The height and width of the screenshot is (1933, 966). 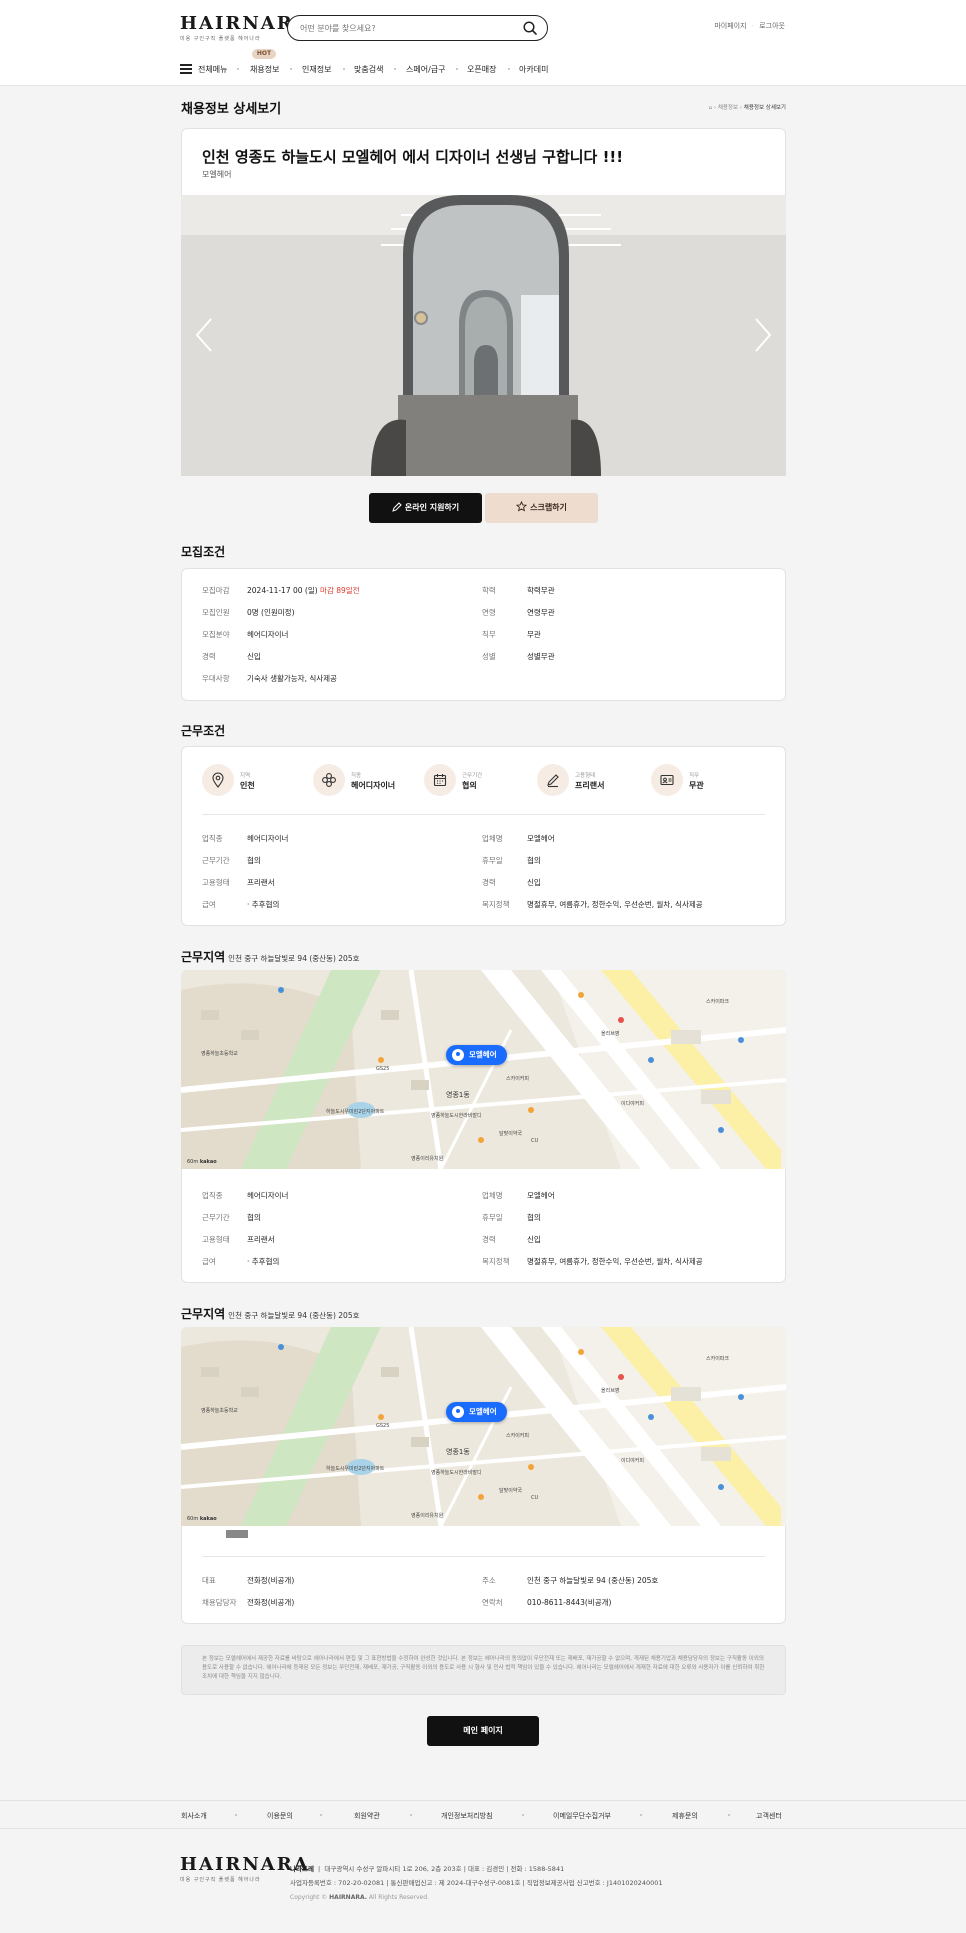 What do you see at coordinates (667, 780) in the screenshot?
I see `id-card-icon` at bounding box center [667, 780].